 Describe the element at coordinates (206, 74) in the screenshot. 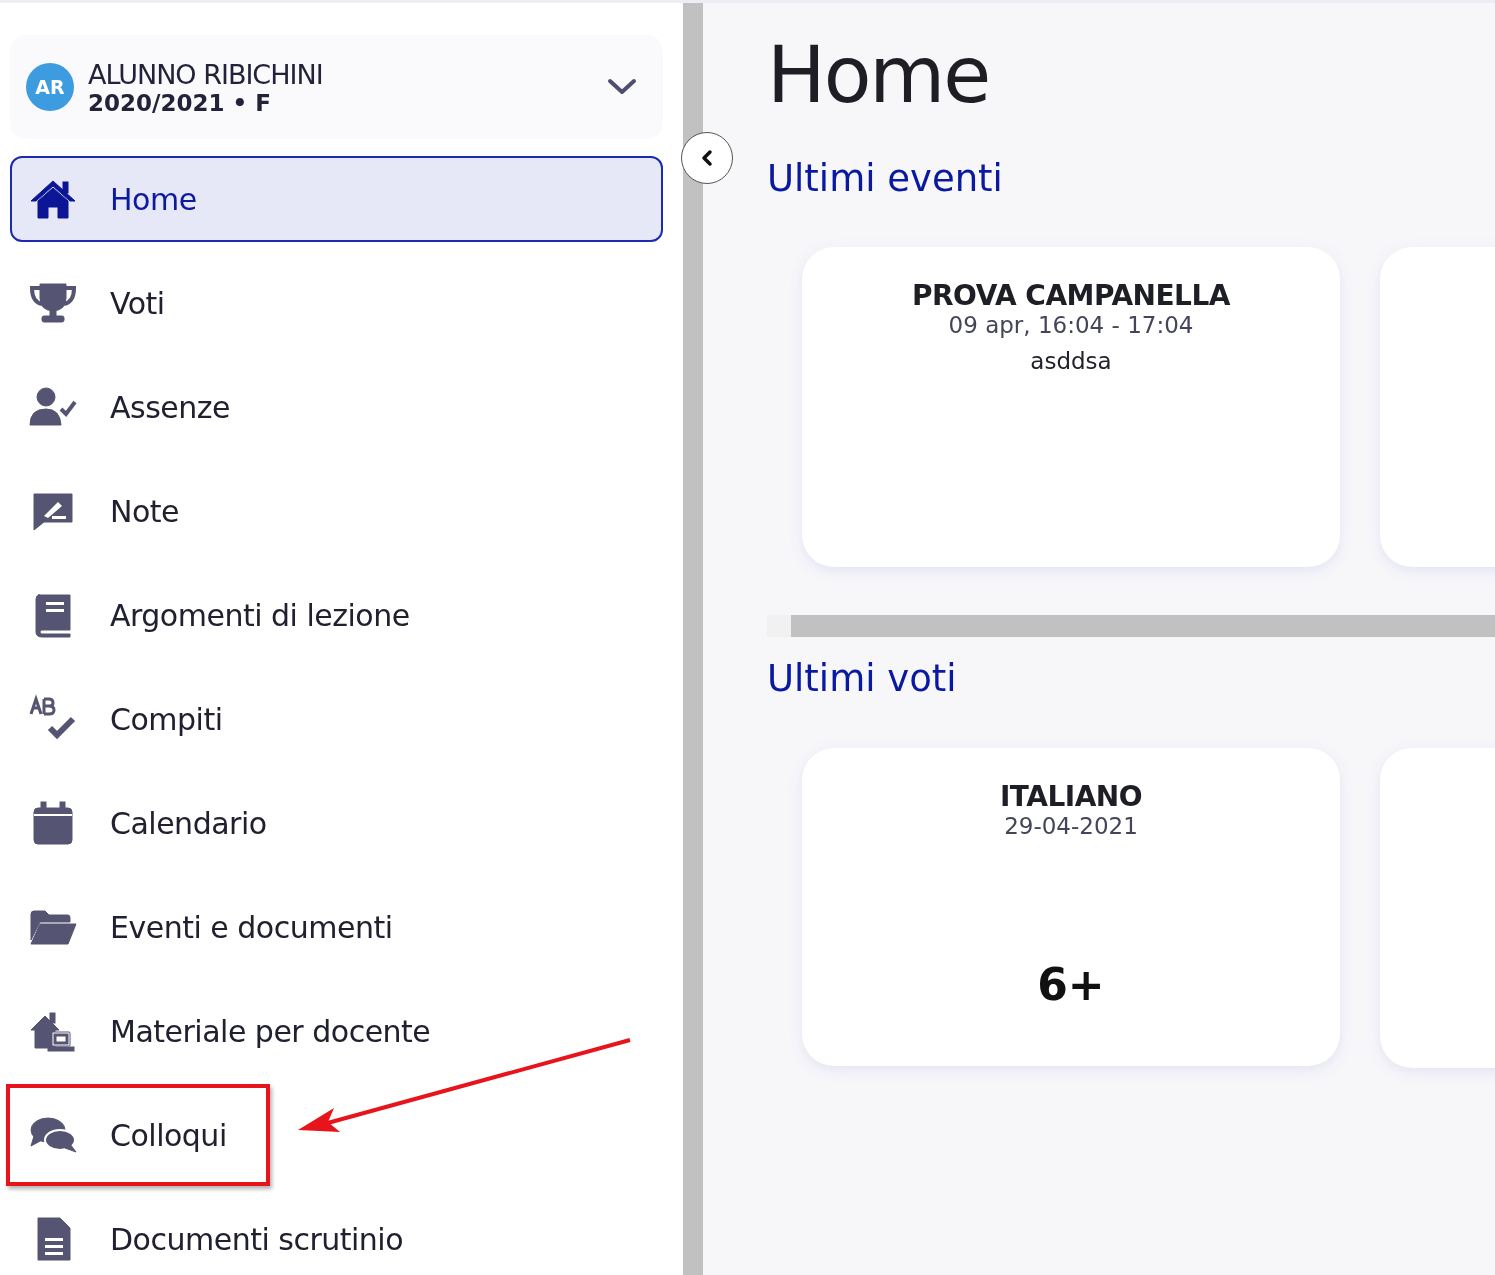

I see `student-name: ALUNNO RIBICHINI` at that location.